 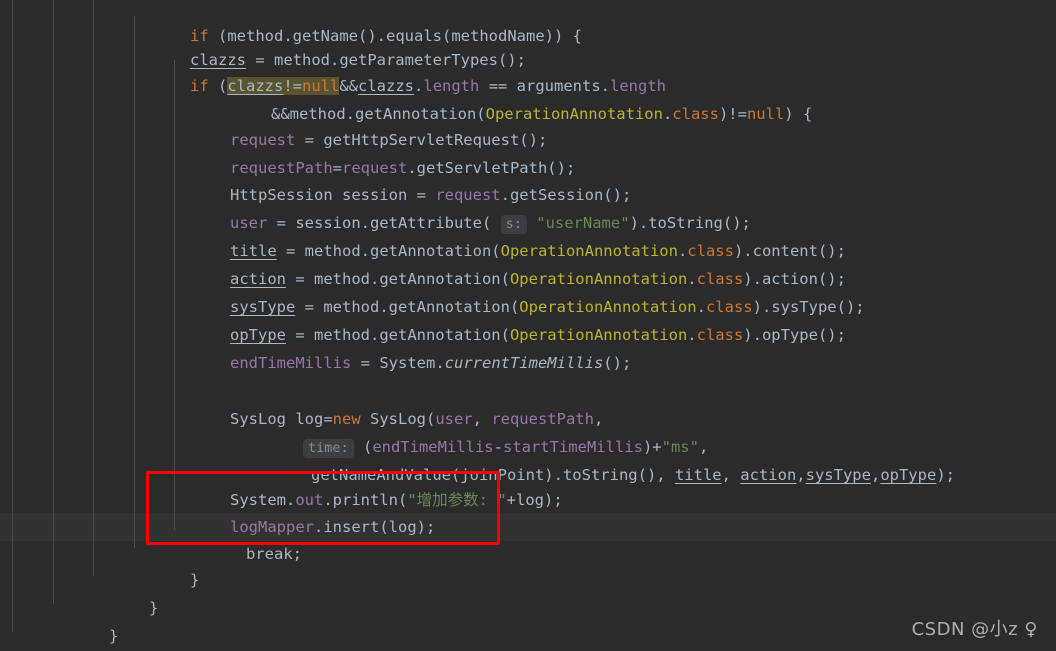 I want to click on token-static-currenttimemillis: currentTimeMillis, so click(x=524, y=363).